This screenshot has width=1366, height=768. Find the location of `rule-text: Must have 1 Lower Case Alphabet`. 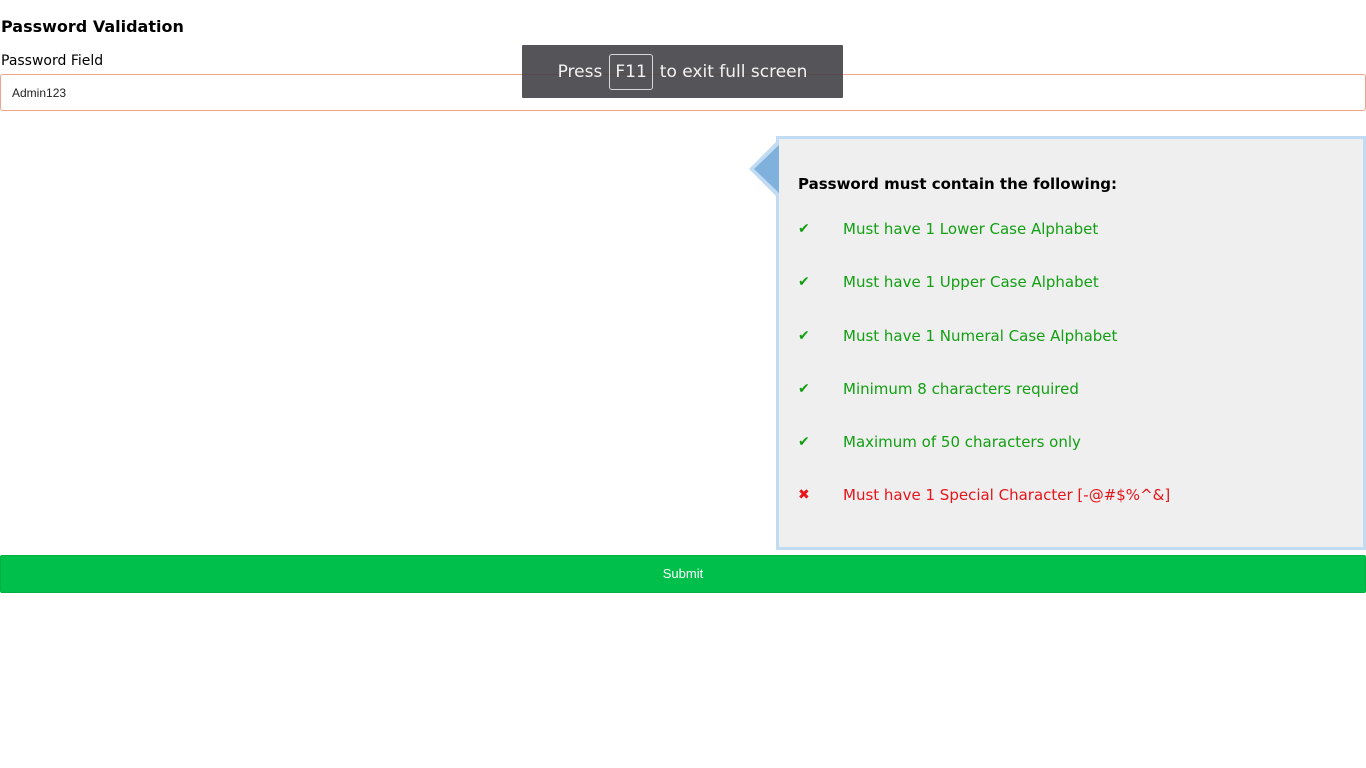

rule-text: Must have 1 Lower Case Alphabet is located at coordinates (971, 229).